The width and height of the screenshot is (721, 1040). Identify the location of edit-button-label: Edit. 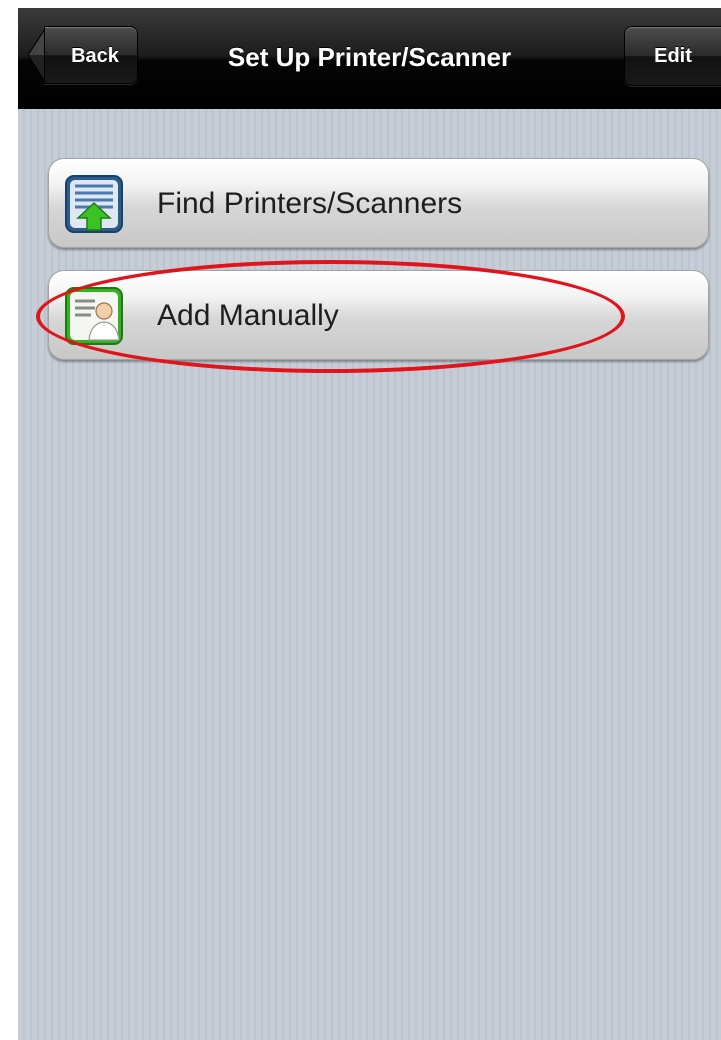
(673, 56).